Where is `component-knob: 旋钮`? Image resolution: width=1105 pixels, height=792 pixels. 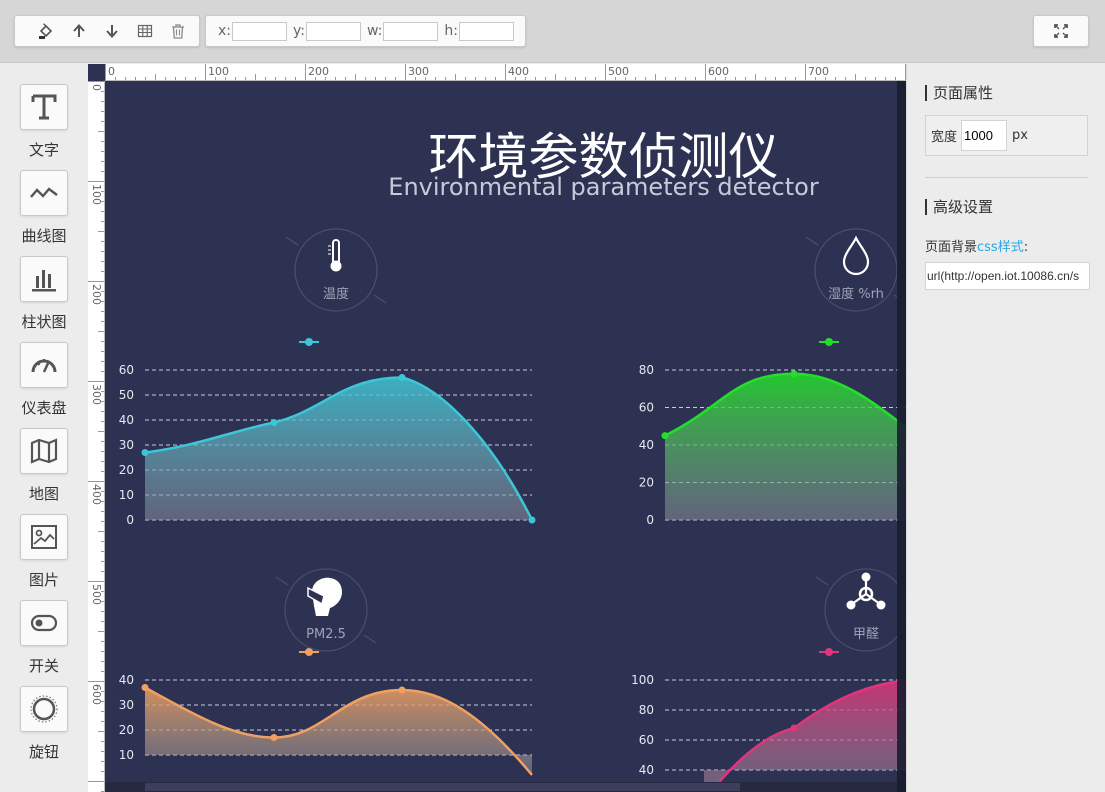
component-knob: 旋钮 is located at coordinates (44, 724).